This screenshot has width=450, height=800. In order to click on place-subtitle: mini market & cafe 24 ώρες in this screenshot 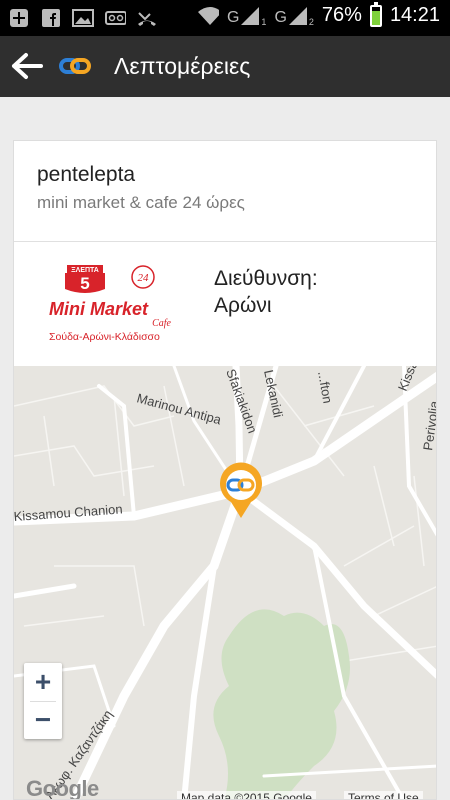, I will do `click(141, 202)`.